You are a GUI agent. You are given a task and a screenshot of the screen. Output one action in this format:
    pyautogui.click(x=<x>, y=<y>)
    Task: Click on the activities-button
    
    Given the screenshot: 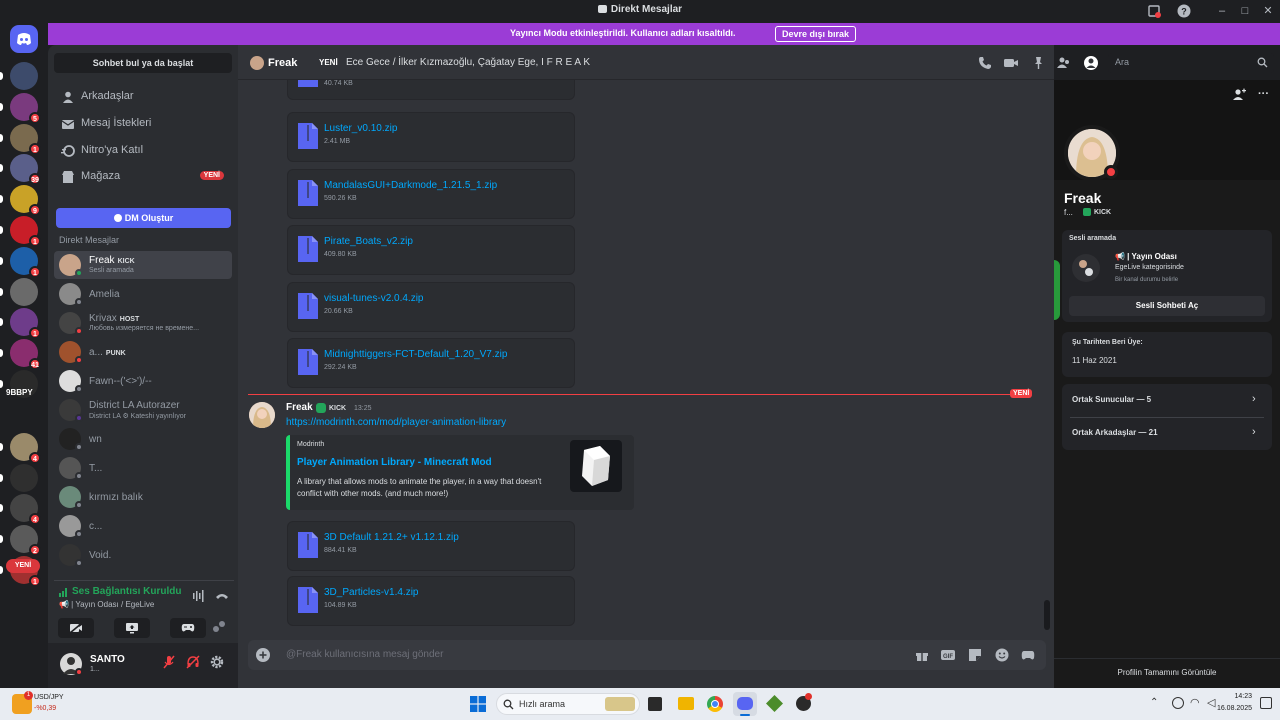 What is the action you would take?
    pyautogui.click(x=188, y=628)
    